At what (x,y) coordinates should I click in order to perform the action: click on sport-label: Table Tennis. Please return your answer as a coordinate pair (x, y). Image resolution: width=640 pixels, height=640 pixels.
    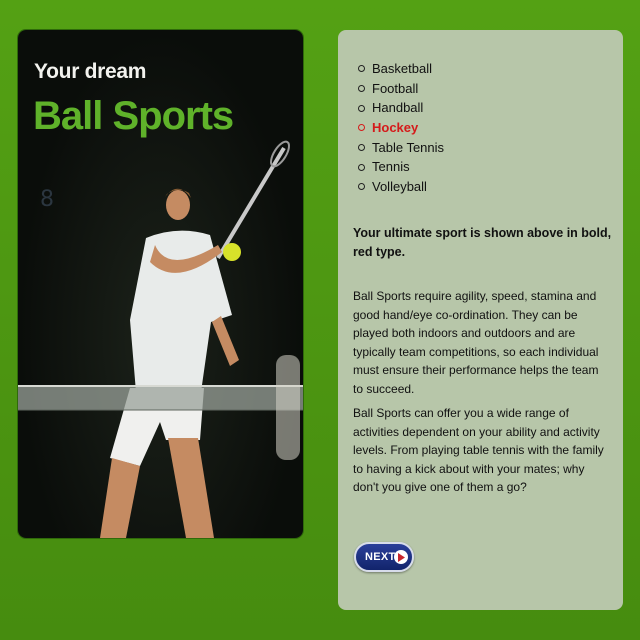
    Looking at the image, I should click on (408, 147).